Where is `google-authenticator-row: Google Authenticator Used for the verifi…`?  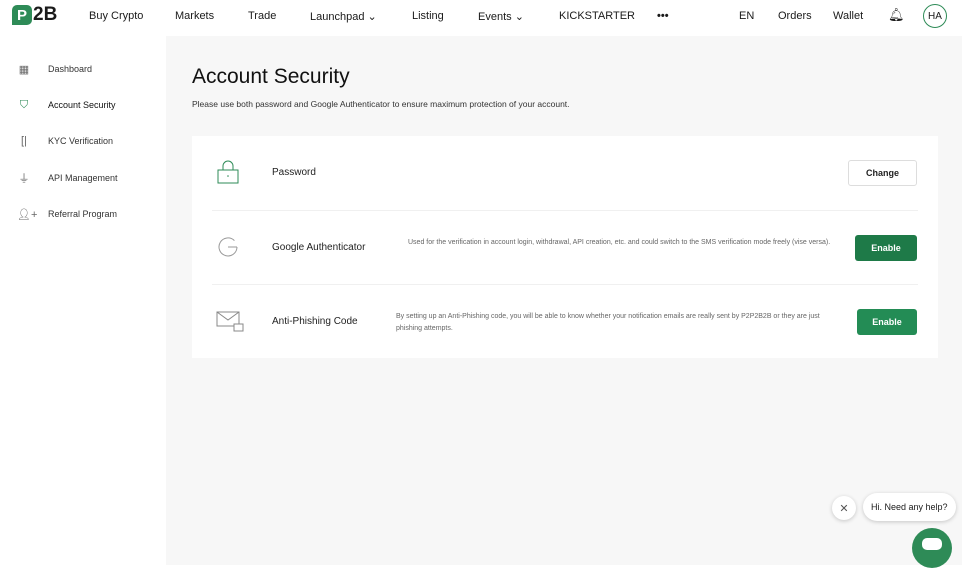 google-authenticator-row: Google Authenticator Used for the verifi… is located at coordinates (565, 247).